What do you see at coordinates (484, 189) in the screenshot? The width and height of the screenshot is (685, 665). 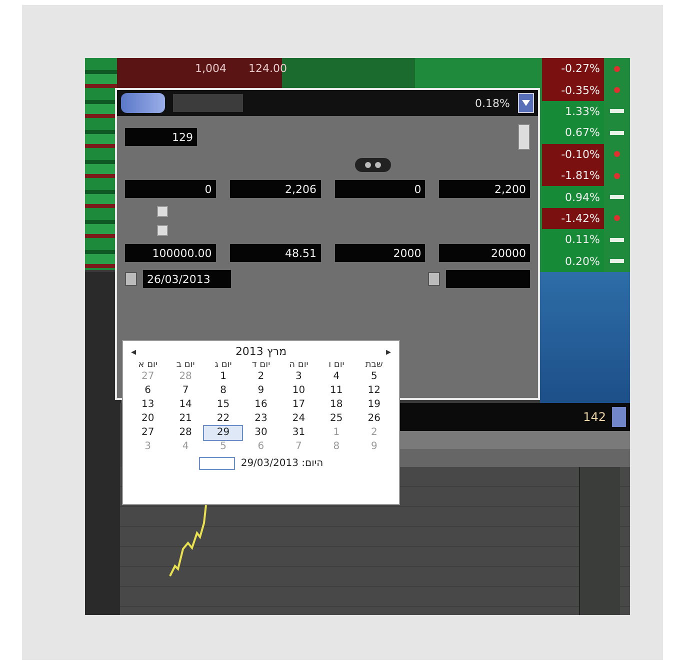 I see `price-field: 2,200` at bounding box center [484, 189].